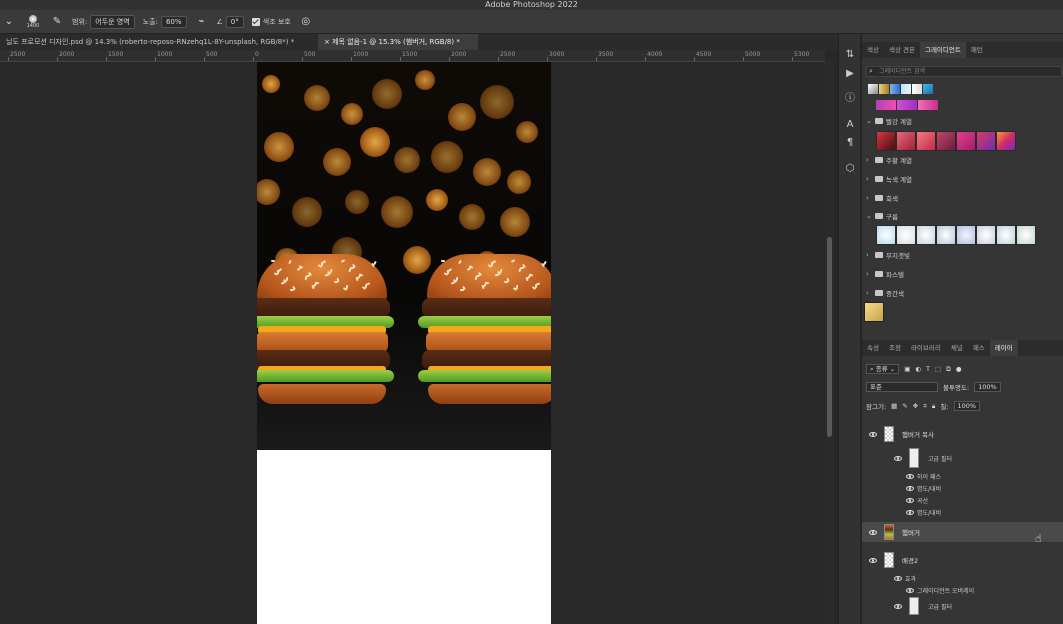  What do you see at coordinates (957, 348) in the screenshot?
I see `layers-tab: 채널` at bounding box center [957, 348].